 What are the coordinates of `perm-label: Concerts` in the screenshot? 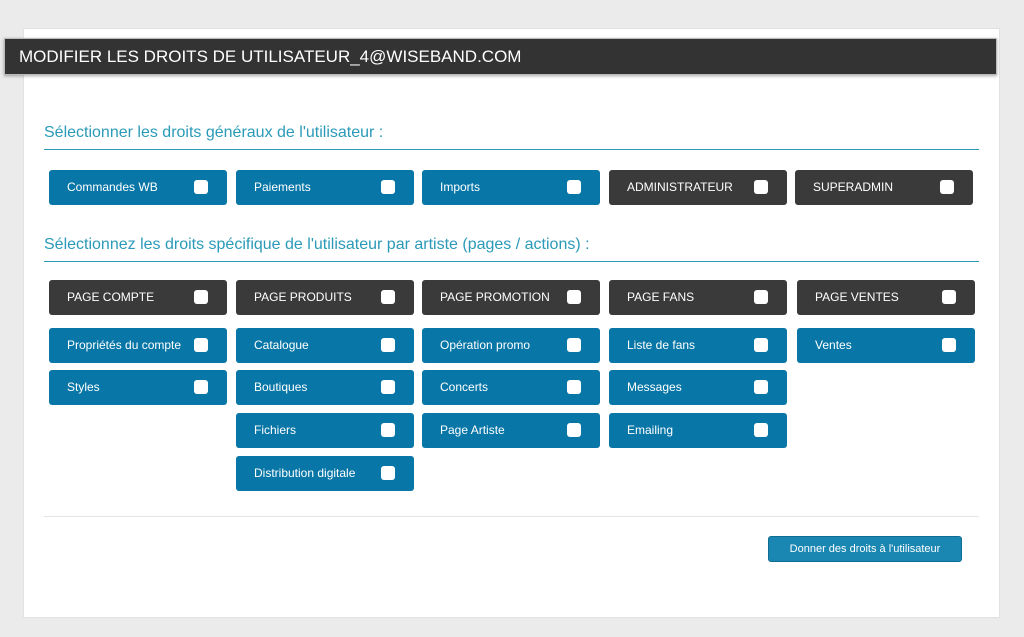 It's located at (464, 387).